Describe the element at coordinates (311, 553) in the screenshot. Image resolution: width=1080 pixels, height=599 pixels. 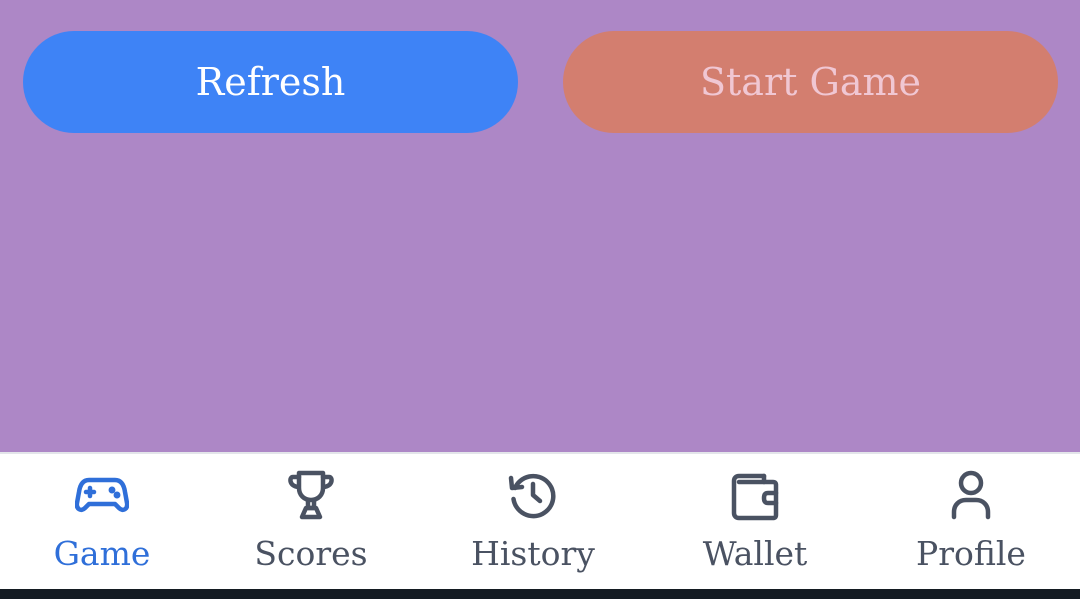
I see `nav-label-scores: Scores` at that location.